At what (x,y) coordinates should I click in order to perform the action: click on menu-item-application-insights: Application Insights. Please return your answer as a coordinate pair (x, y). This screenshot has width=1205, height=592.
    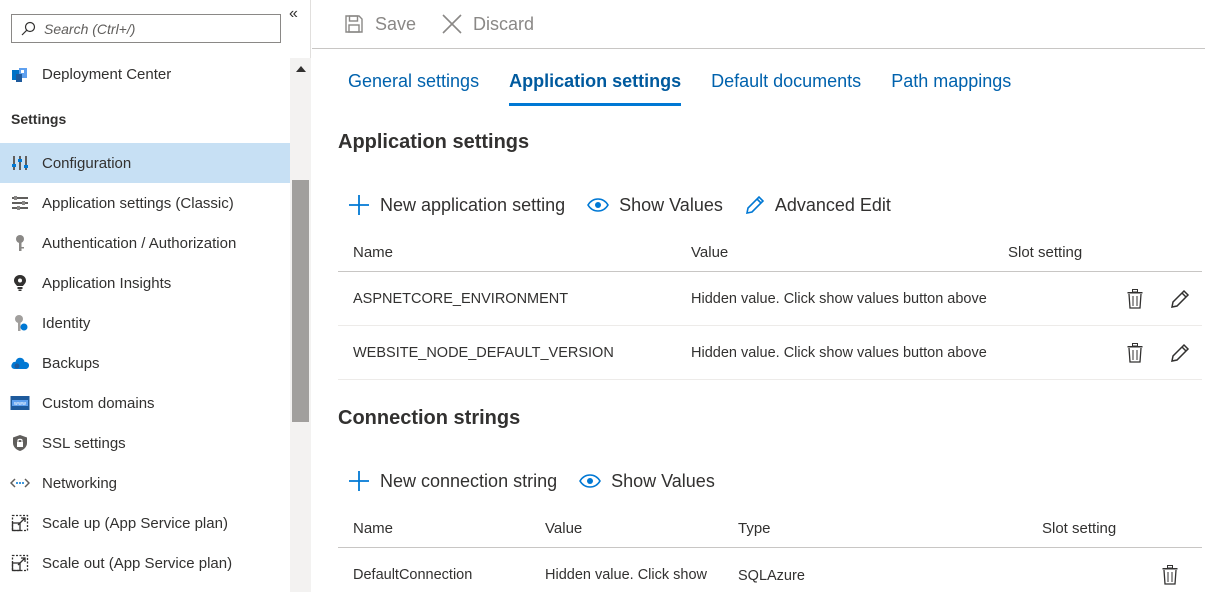
    Looking at the image, I should click on (145, 283).